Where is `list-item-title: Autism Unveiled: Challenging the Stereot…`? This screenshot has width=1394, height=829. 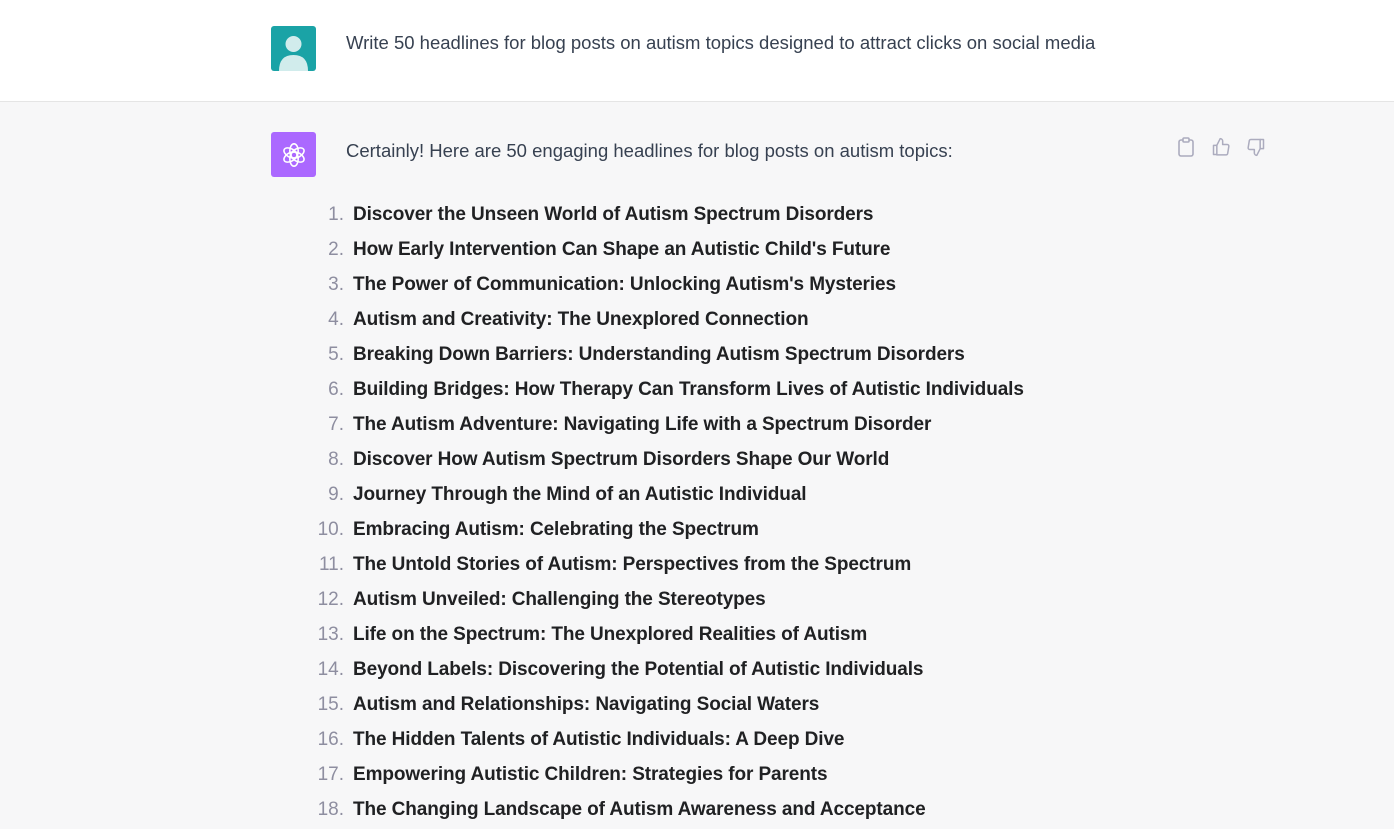 list-item-title: Autism Unveiled: Challenging the Stereot… is located at coordinates (559, 599).